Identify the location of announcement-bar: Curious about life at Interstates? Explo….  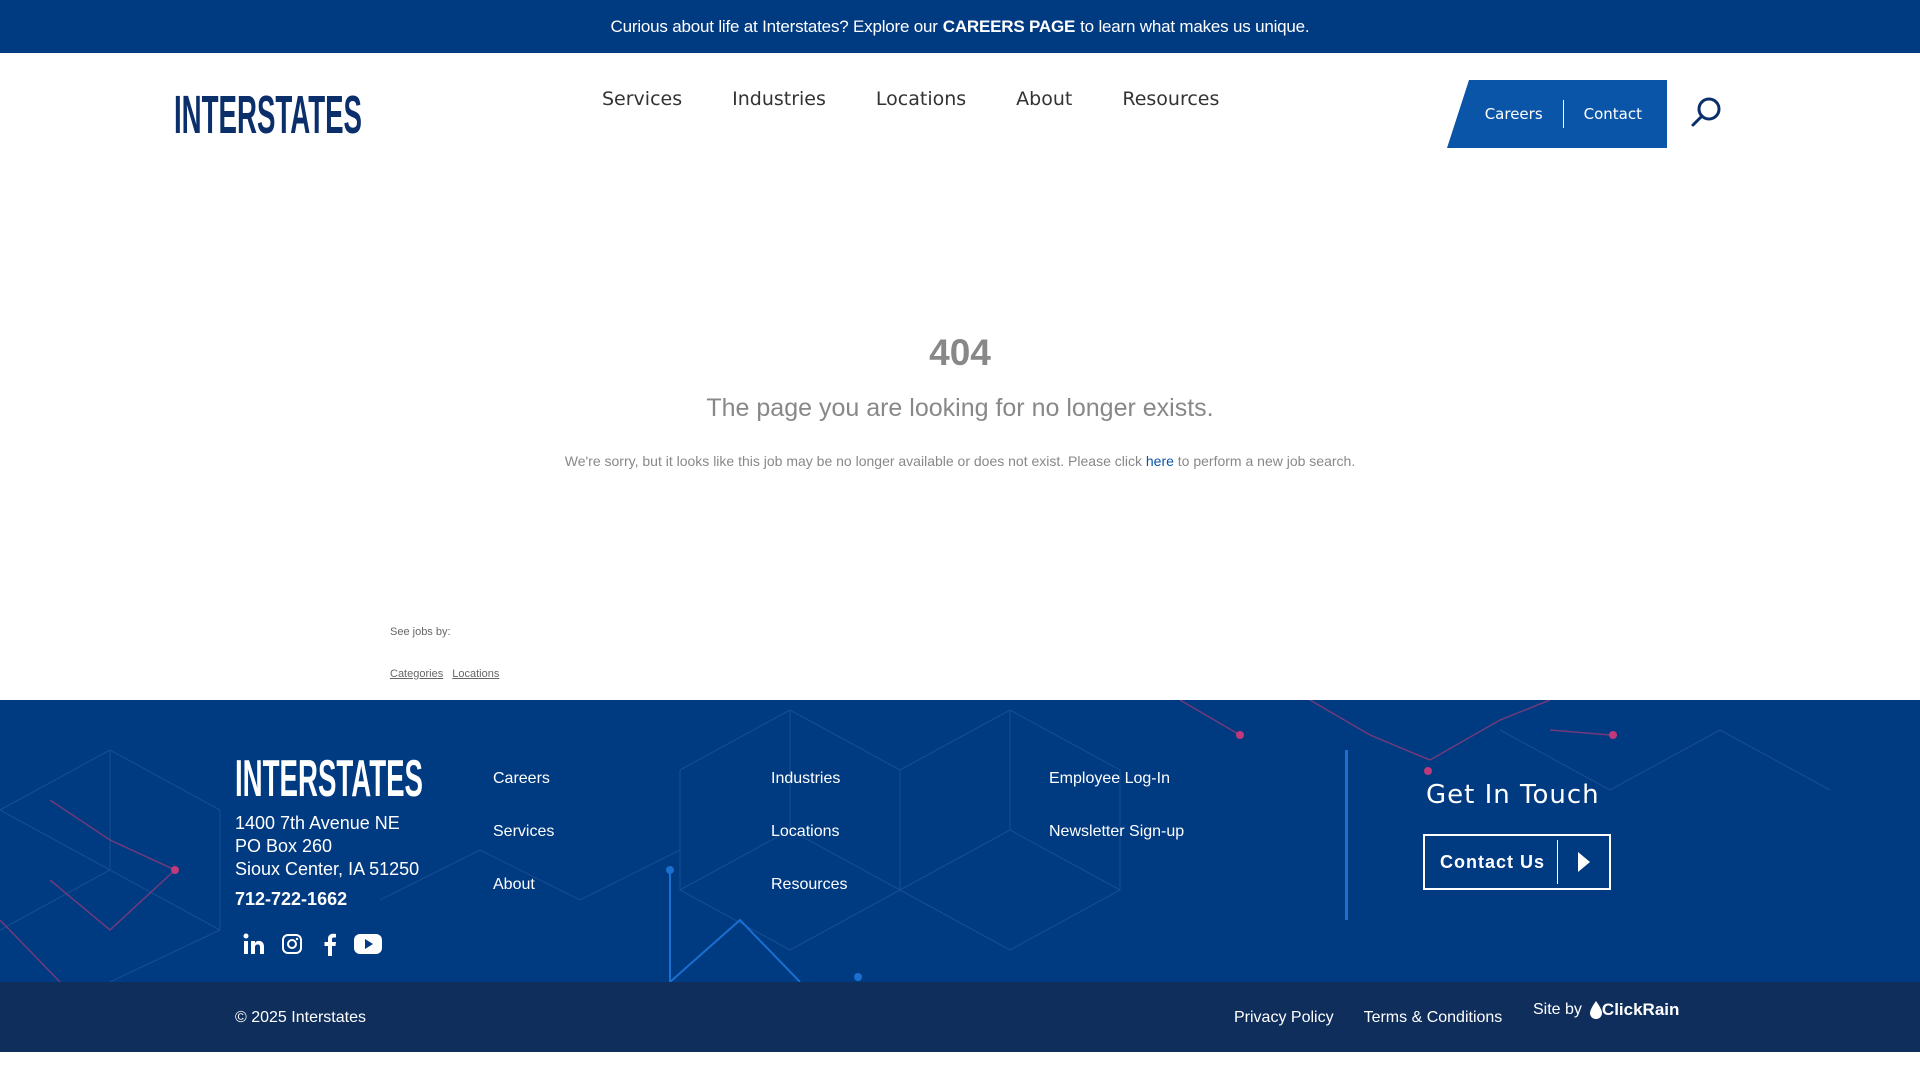
(960, 26).